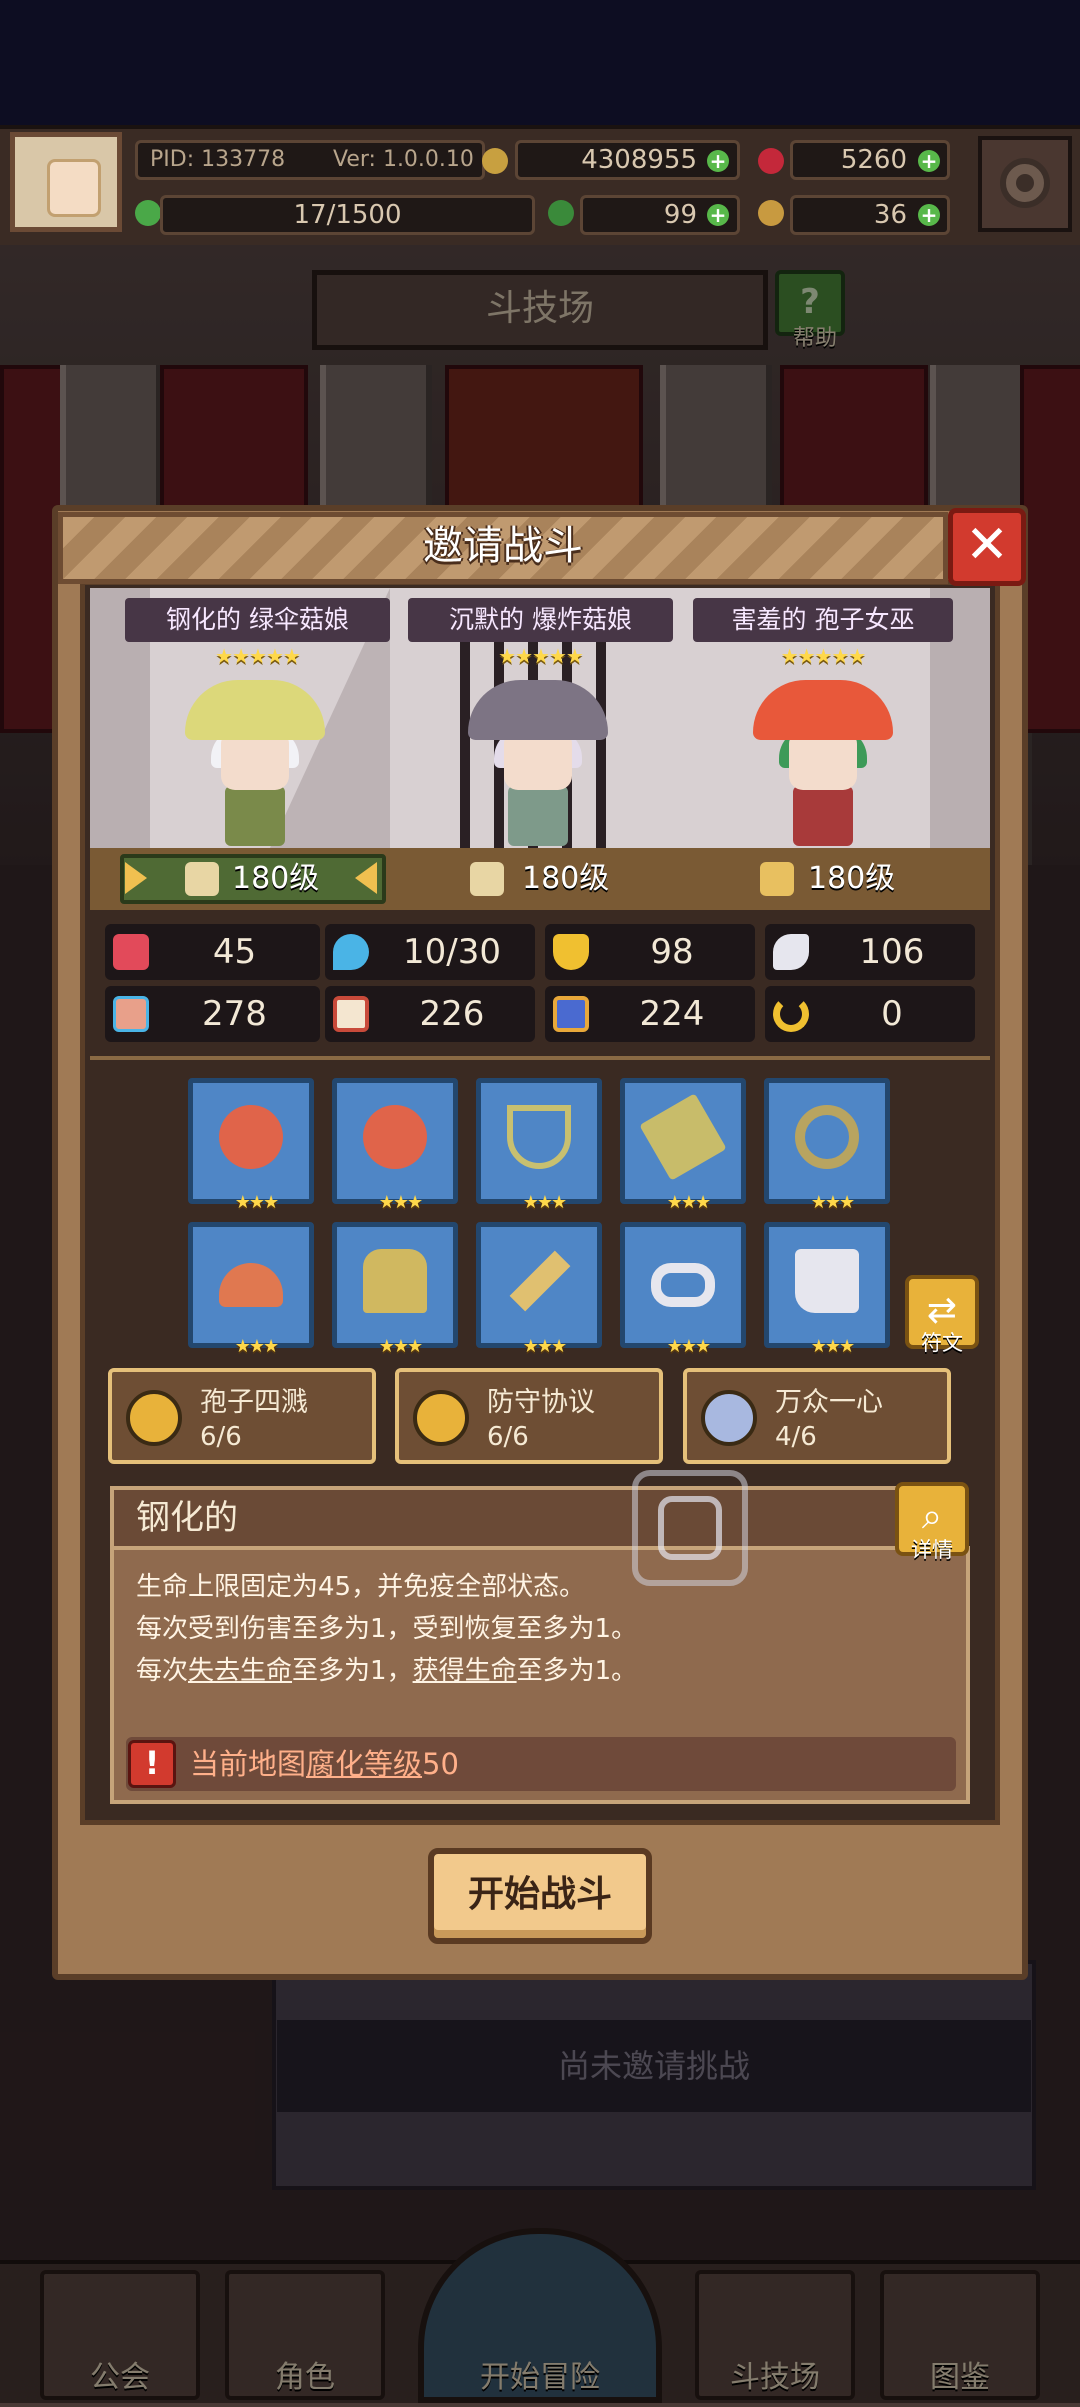 This screenshot has height=2407, width=1080. I want to click on clover-amount: 99, so click(680, 215).